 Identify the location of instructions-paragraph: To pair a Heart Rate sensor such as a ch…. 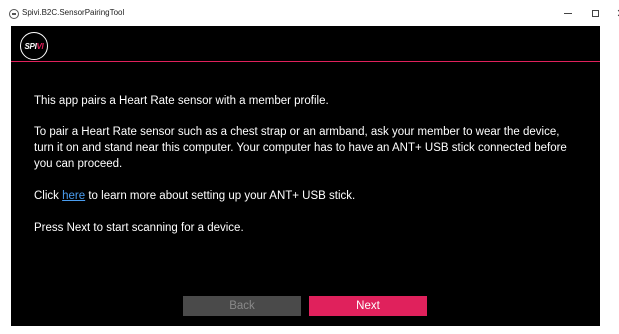
(300, 148).